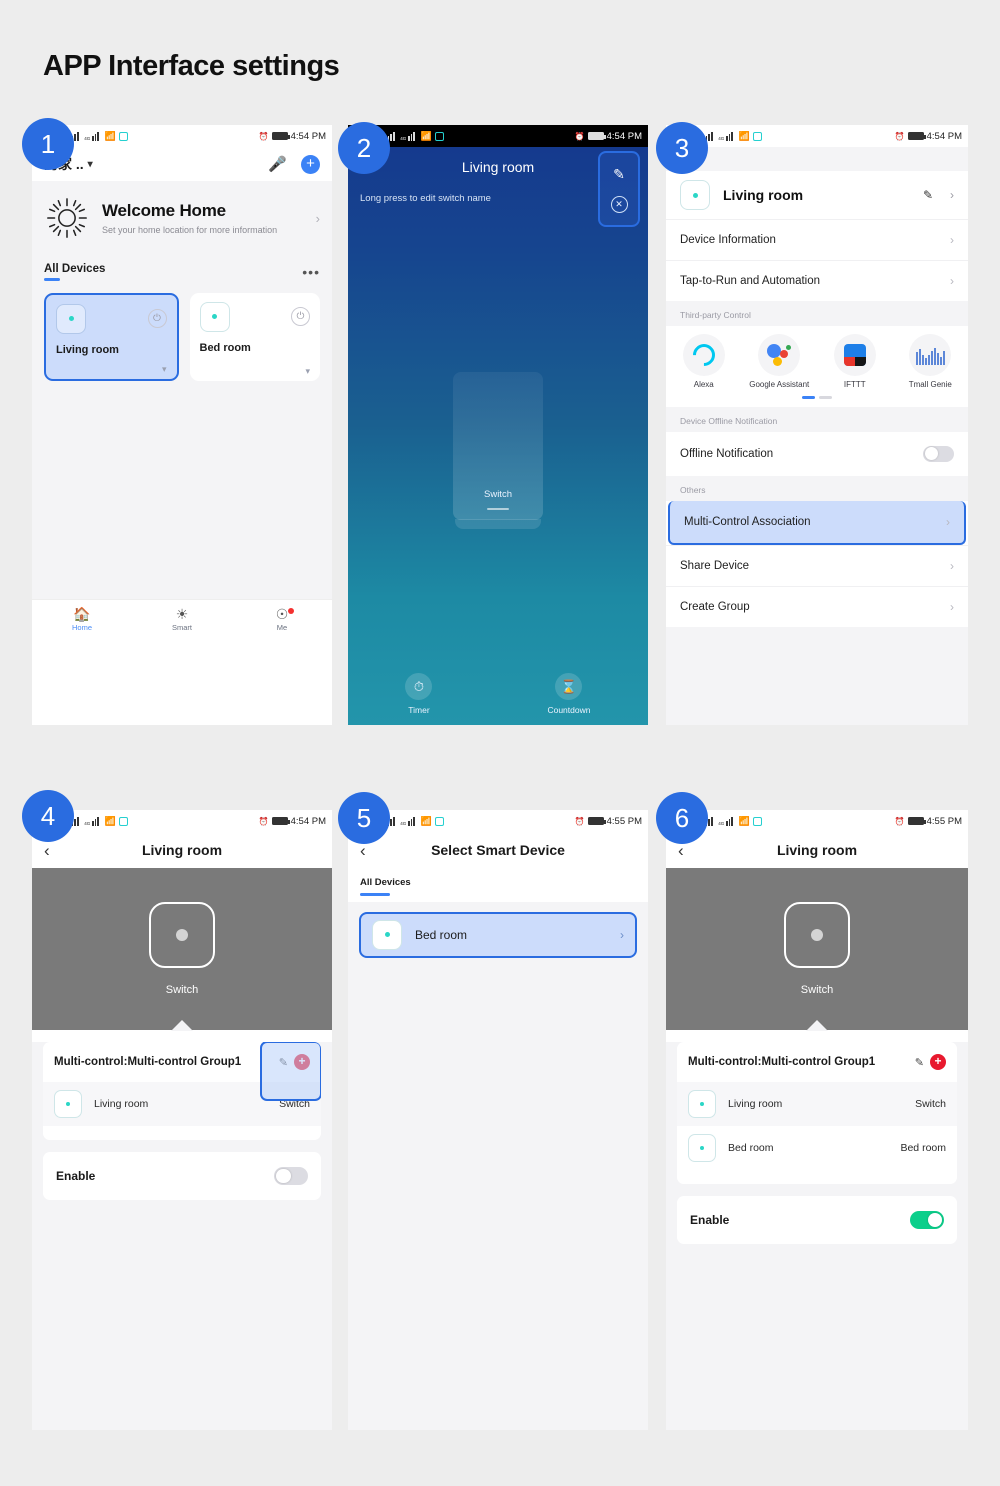  What do you see at coordinates (182, 613) in the screenshot?
I see `smart-icon: ☀` at bounding box center [182, 613].